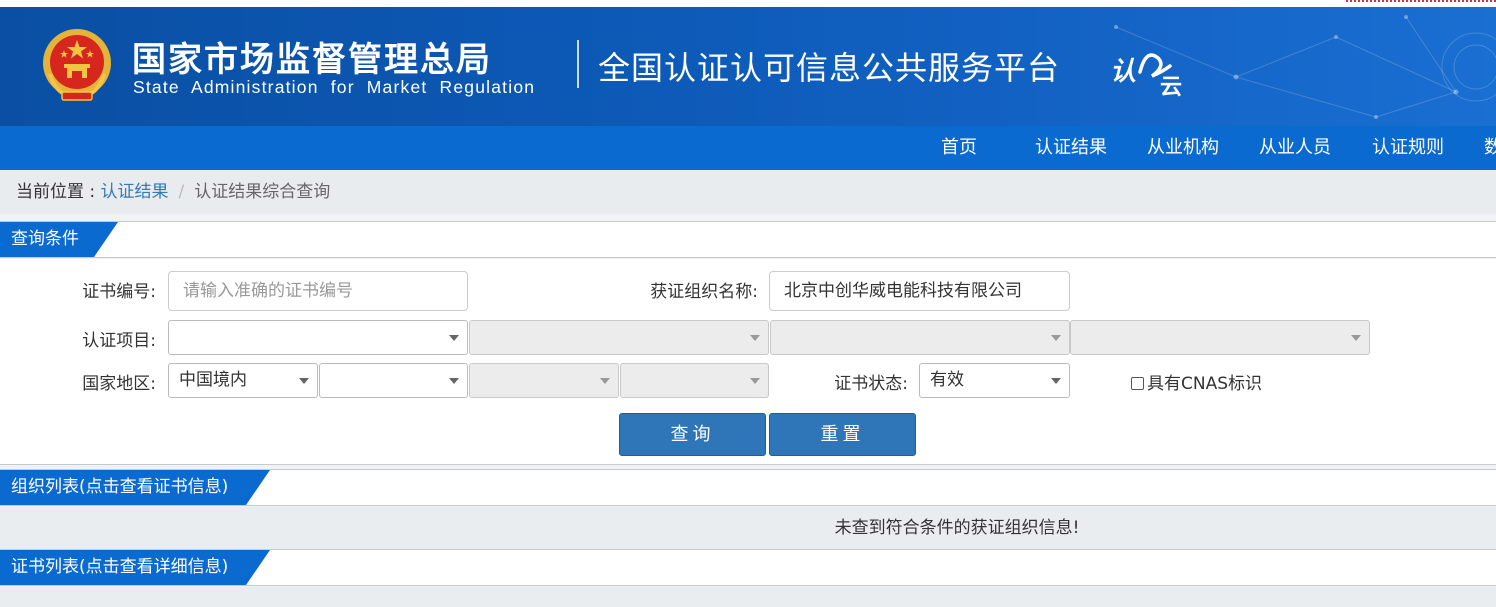 This screenshot has height=607, width=1496. I want to click on cert-list-header: 证书列表(点击查看详细信息), so click(748, 567).